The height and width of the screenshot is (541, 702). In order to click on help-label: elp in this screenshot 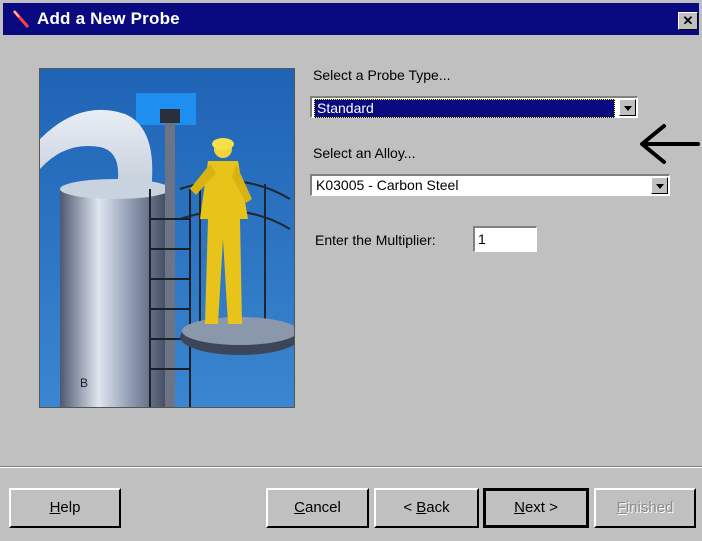, I will do `click(70, 507)`.